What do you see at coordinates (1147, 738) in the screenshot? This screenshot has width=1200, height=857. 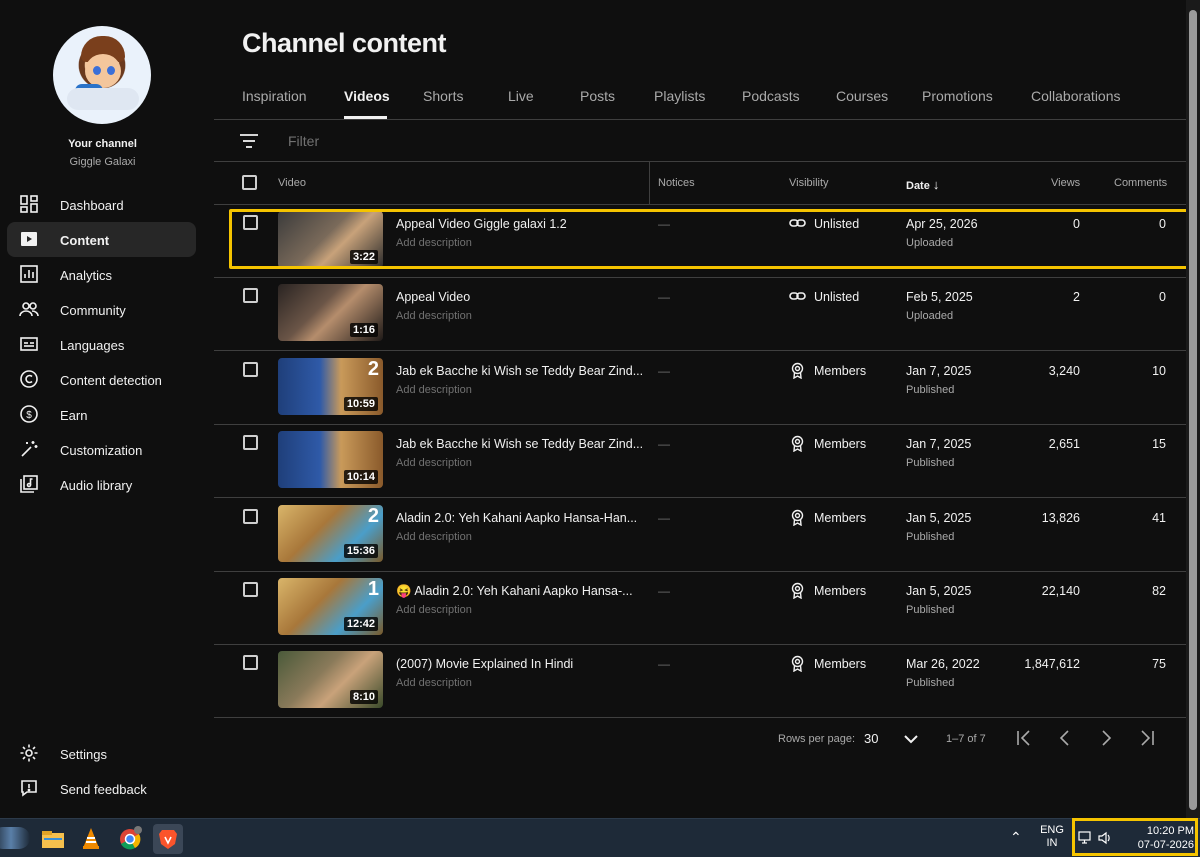 I see `last-page-icon` at bounding box center [1147, 738].